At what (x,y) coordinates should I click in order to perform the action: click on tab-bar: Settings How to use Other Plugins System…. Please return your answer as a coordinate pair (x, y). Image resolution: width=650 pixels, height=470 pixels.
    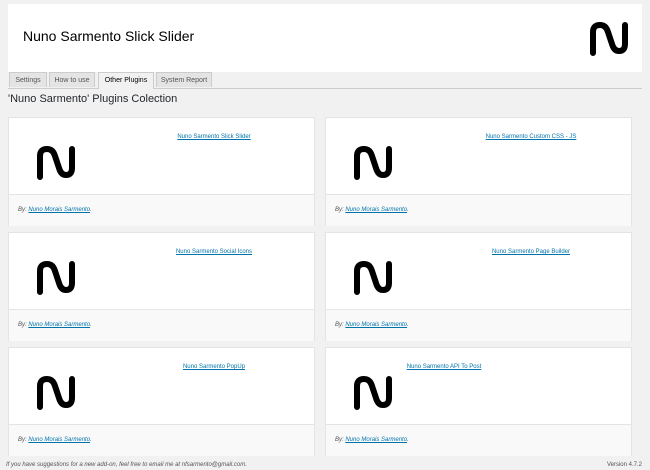
    Looking at the image, I should click on (325, 79).